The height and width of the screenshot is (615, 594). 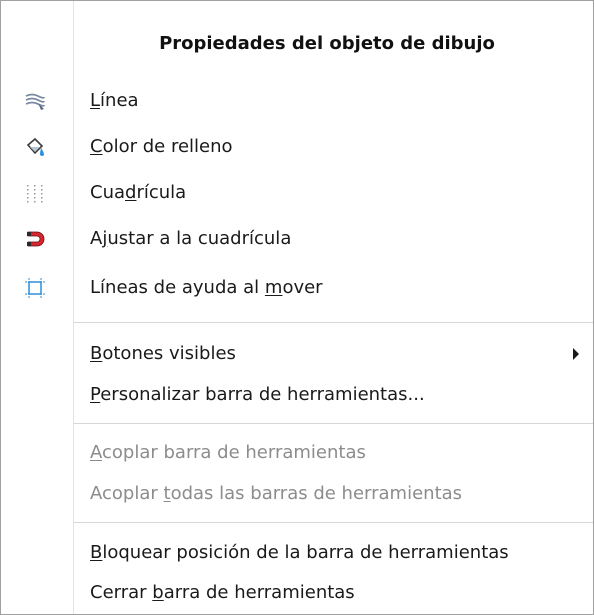 I want to click on snap-magnet-icon, so click(x=36, y=239).